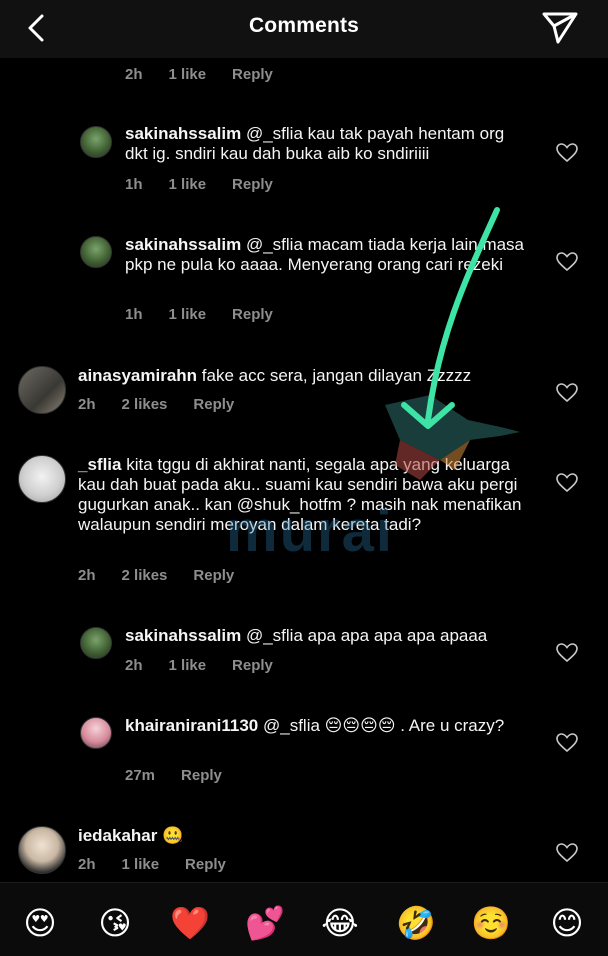  What do you see at coordinates (567, 923) in the screenshot?
I see `blush-emoji: 😊` at bounding box center [567, 923].